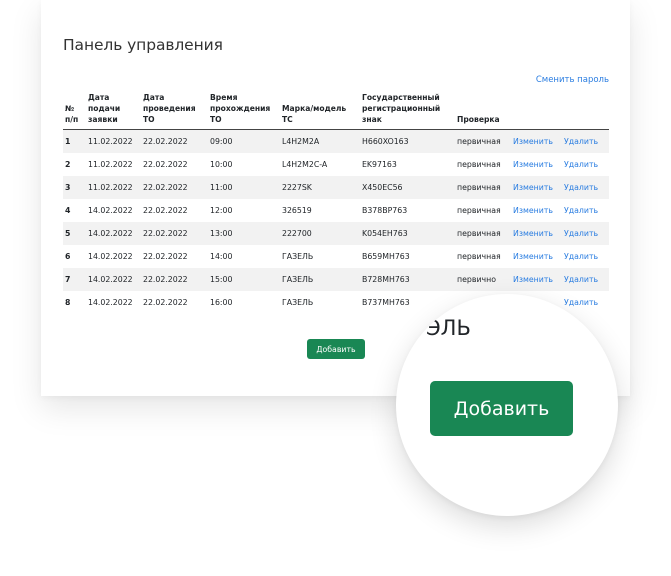 The width and height of the screenshot is (671, 576). Describe the element at coordinates (74, 111) in the screenshot. I see `header-num: № п/п` at that location.